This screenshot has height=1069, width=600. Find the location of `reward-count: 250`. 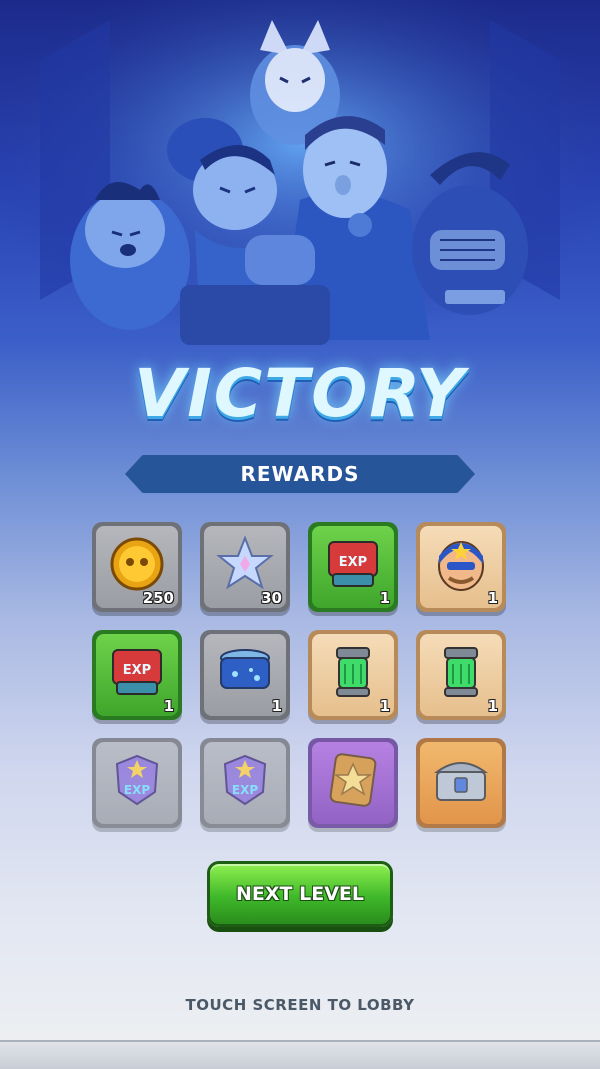

reward-count: 250 is located at coordinates (158, 598).